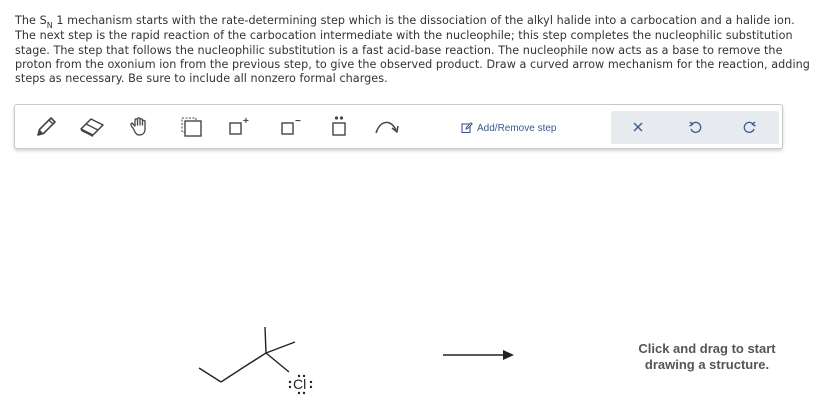 This screenshot has width=827, height=420. I want to click on lone-pair-button, so click(339, 127).